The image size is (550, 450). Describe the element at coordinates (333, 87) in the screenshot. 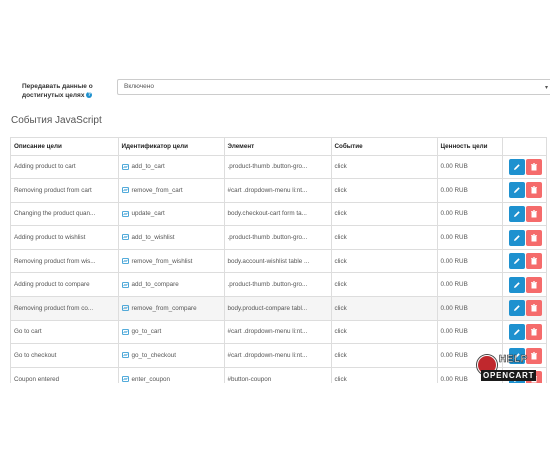

I see `goal-tracking-select: Включено ▾` at that location.